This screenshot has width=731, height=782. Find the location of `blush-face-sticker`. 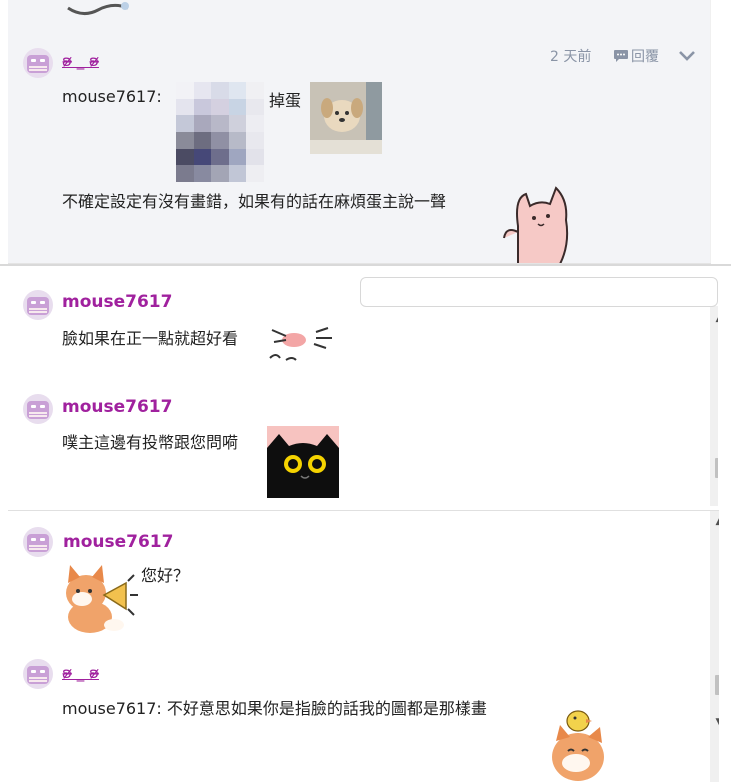

blush-face-sticker is located at coordinates (303, 344).